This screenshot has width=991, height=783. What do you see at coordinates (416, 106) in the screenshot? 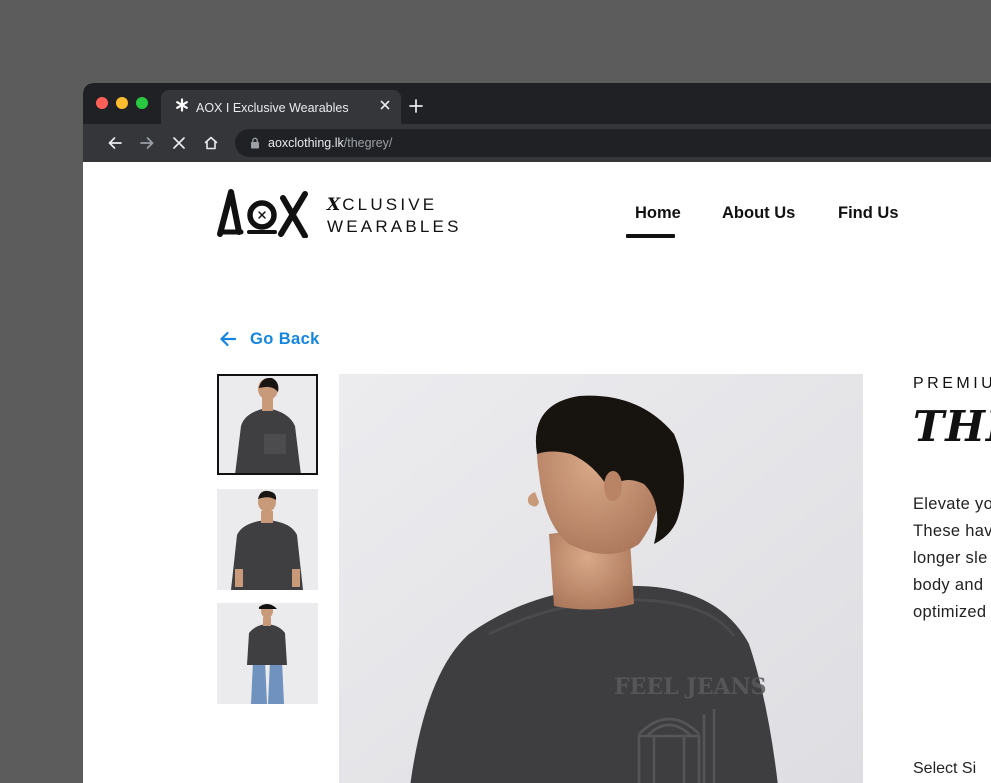
I see `new-tab-icon` at bounding box center [416, 106].